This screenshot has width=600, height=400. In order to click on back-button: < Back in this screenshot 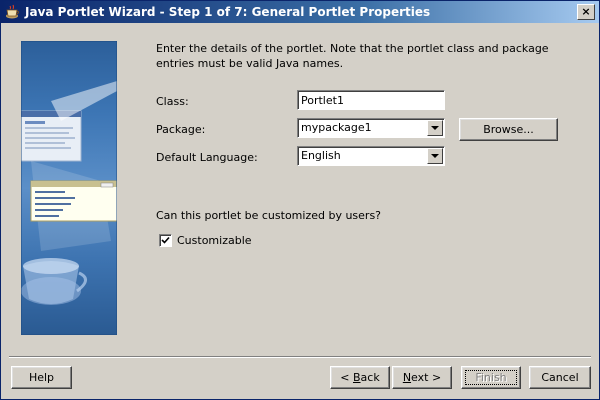, I will do `click(360, 377)`.